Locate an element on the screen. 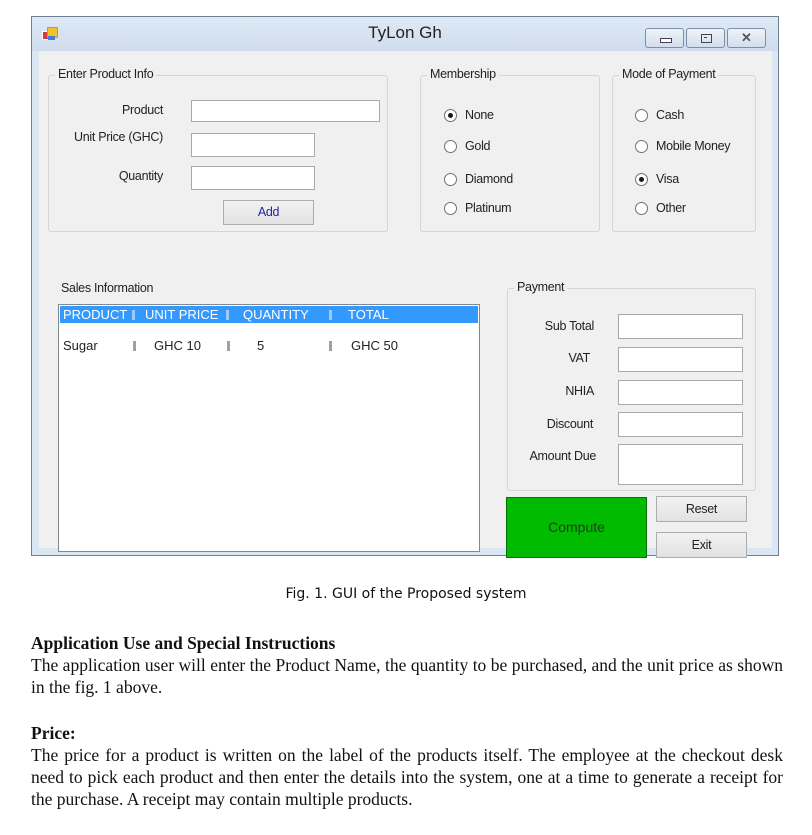 Image resolution: width=812 pixels, height=835 pixels. column-header-unit-price: UNIT PRICE is located at coordinates (182, 314).